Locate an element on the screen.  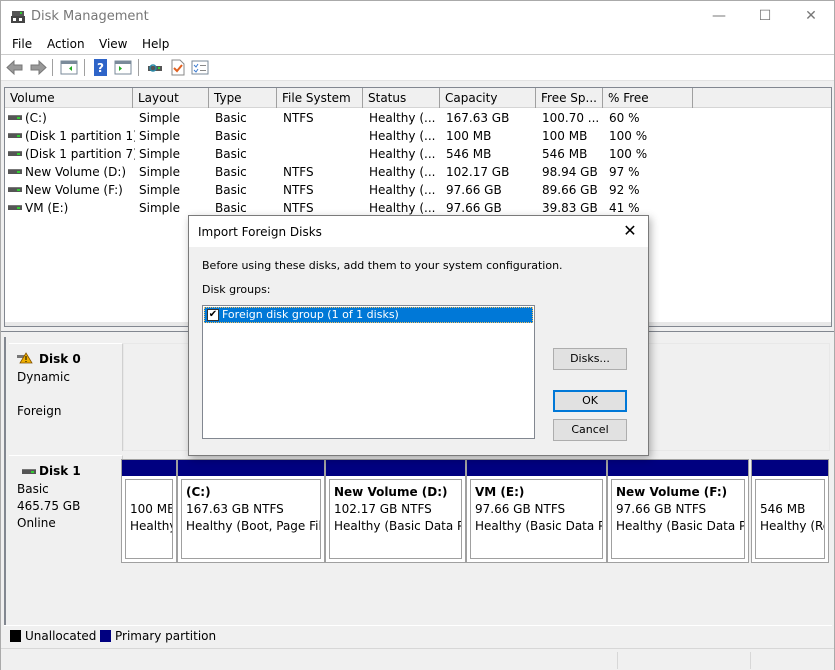
dialog-title: Import Foreign Disks is located at coordinates (260, 232).